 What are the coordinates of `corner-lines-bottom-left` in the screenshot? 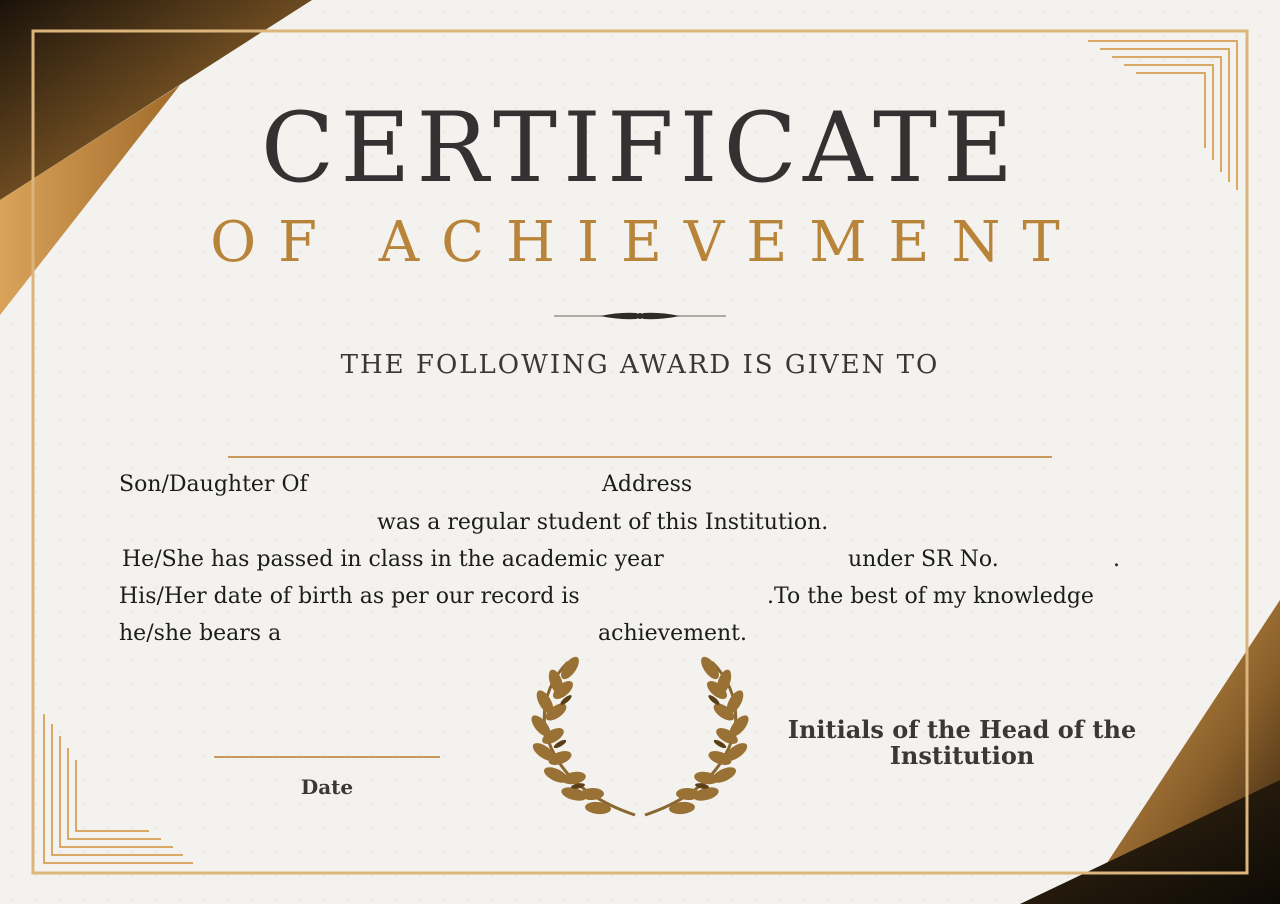 It's located at (118, 789).